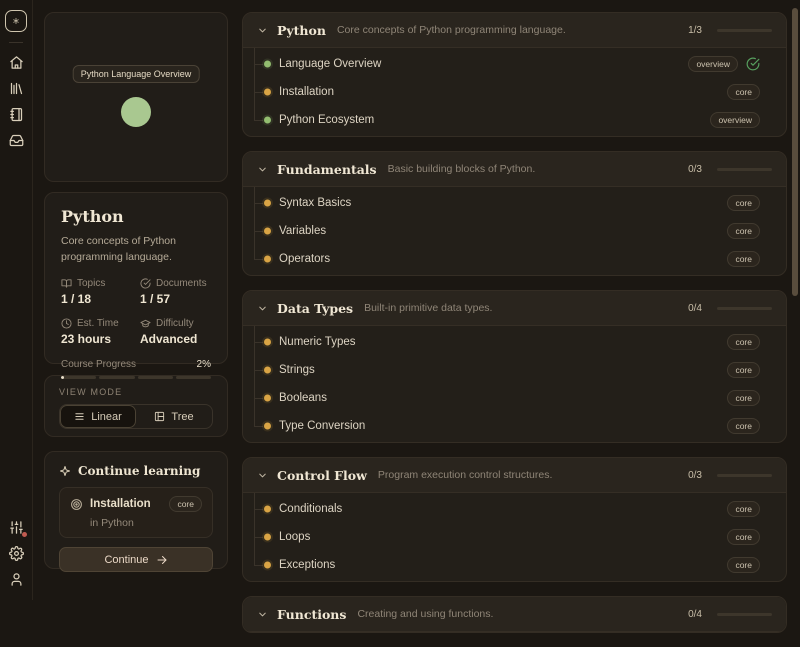 This screenshot has width=800, height=647. I want to click on lesson-row: Syntax Basics core, so click(514, 203).